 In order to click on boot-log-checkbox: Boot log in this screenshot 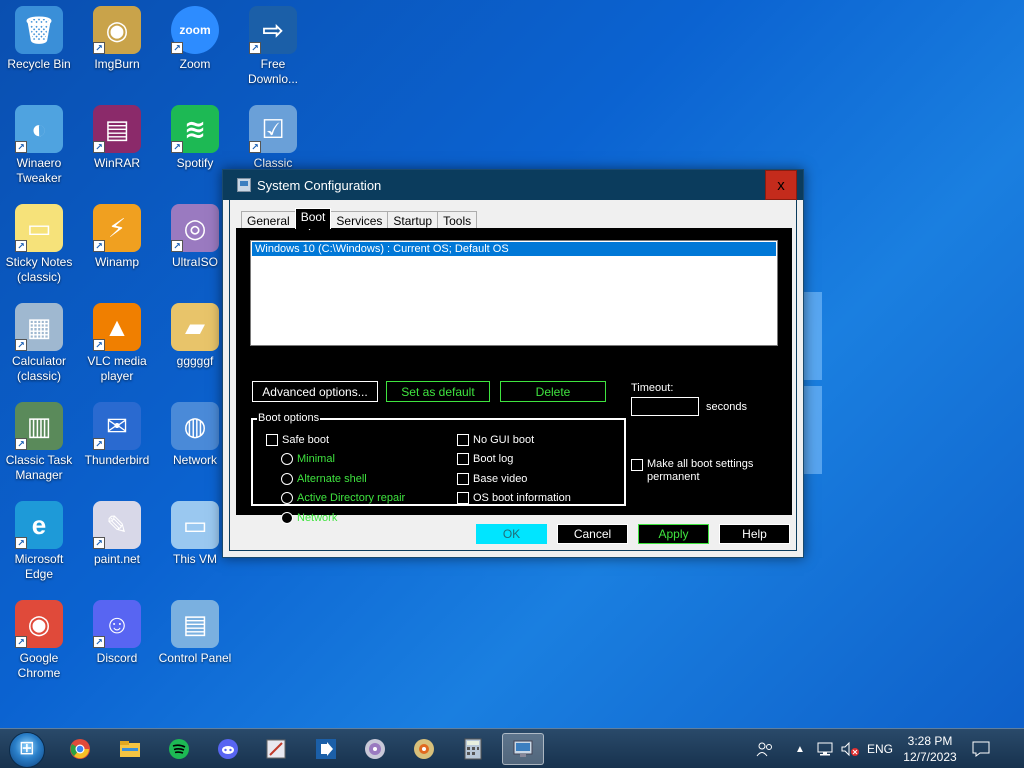, I will do `click(485, 459)`.